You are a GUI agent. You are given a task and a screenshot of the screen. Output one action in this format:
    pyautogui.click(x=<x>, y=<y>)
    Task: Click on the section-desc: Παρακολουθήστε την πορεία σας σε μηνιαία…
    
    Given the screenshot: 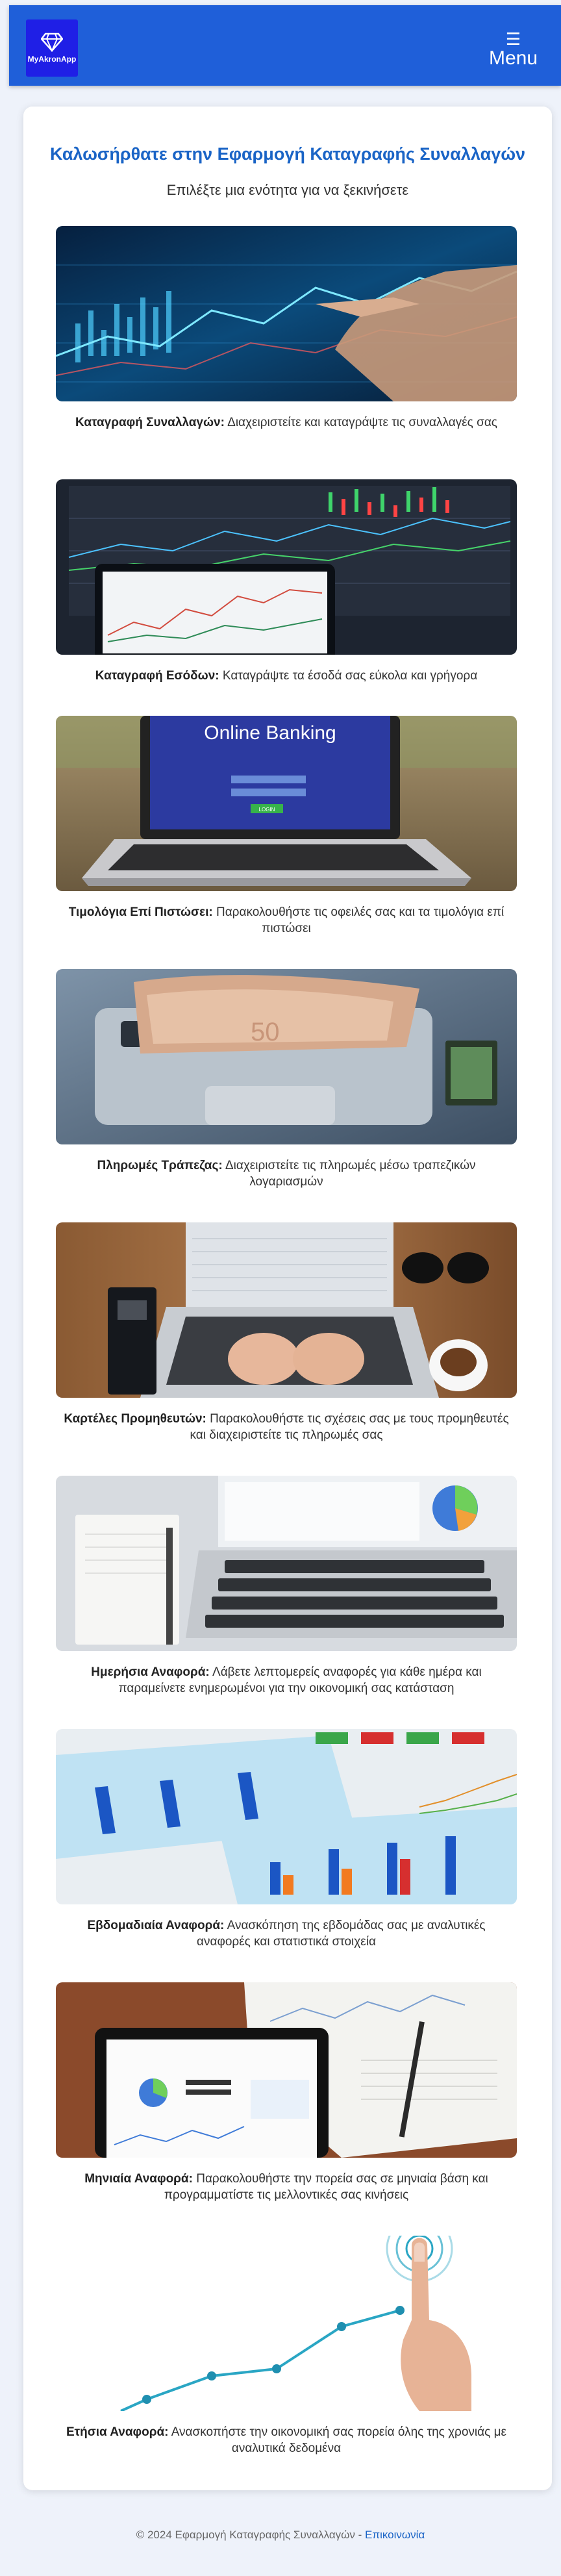 What is the action you would take?
    pyautogui.click(x=326, y=2187)
    